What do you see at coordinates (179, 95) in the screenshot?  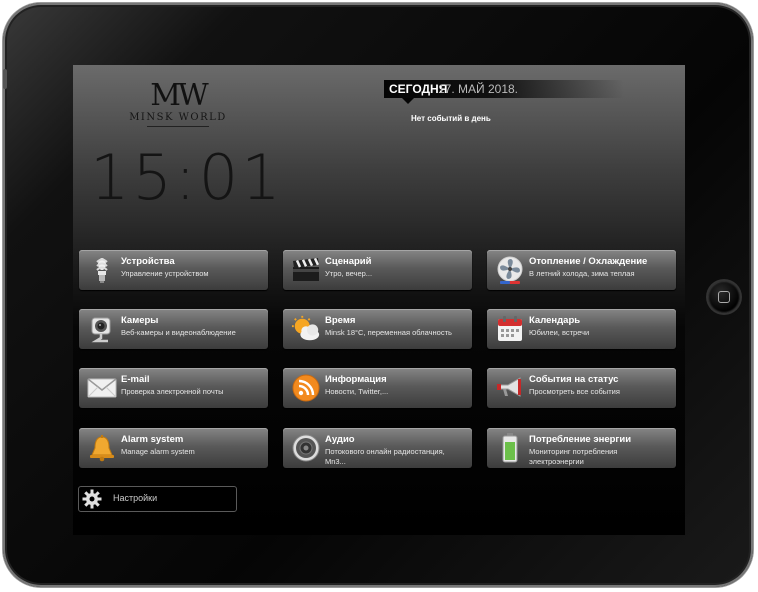 I see `logo-mark: MW` at bounding box center [179, 95].